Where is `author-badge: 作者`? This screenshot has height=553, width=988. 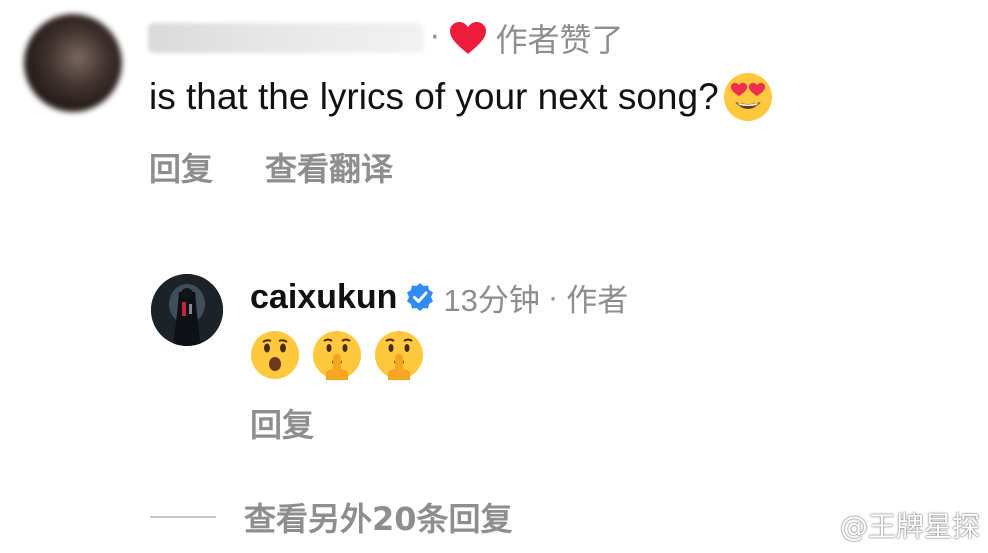
author-badge: 作者 is located at coordinates (597, 300).